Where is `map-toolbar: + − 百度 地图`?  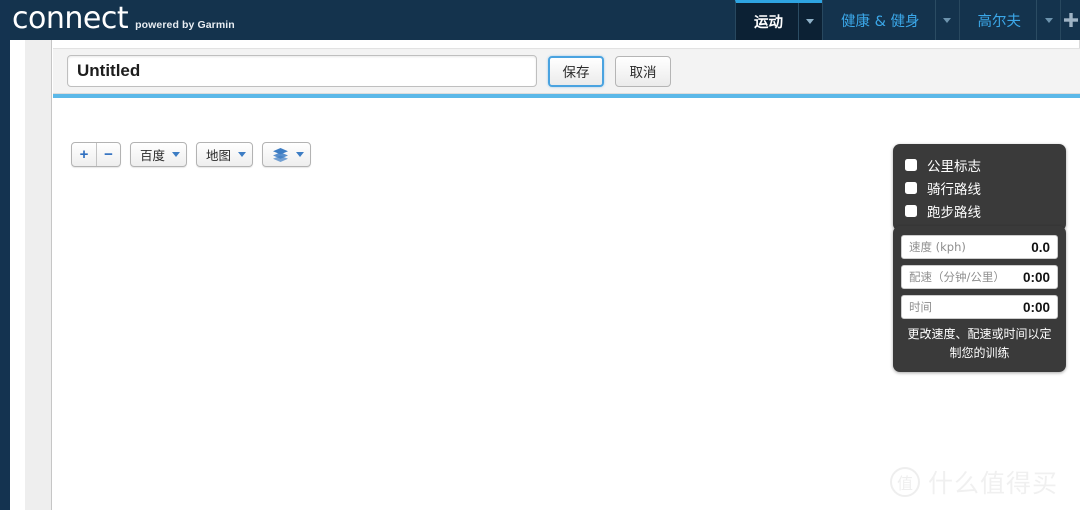
map-toolbar: + − 百度 地图 is located at coordinates (191, 154).